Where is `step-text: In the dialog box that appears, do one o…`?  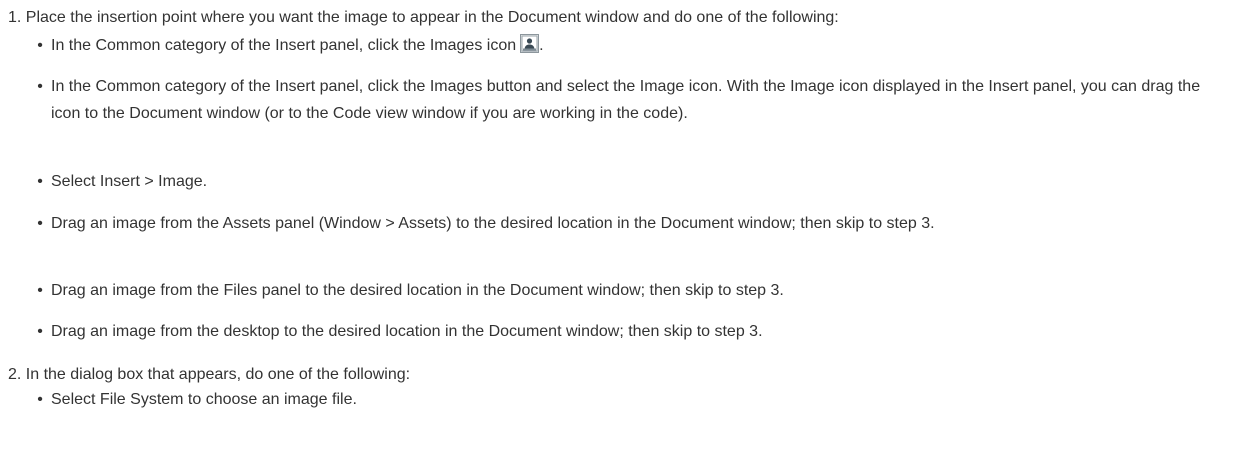 step-text: In the dialog box that appears, do one o… is located at coordinates (218, 374).